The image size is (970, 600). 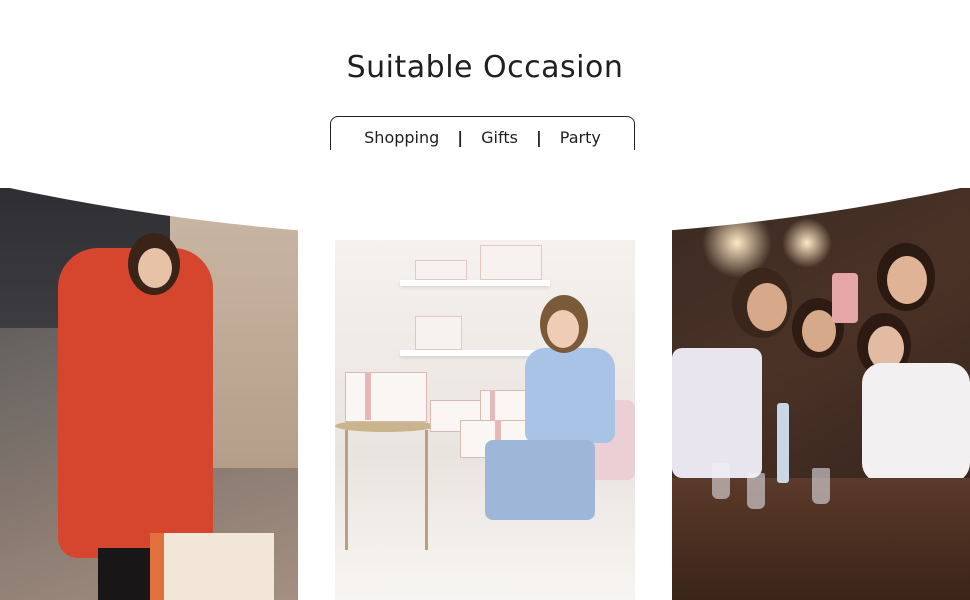 What do you see at coordinates (916, 423) in the screenshot?
I see `white-tshirt` at bounding box center [916, 423].